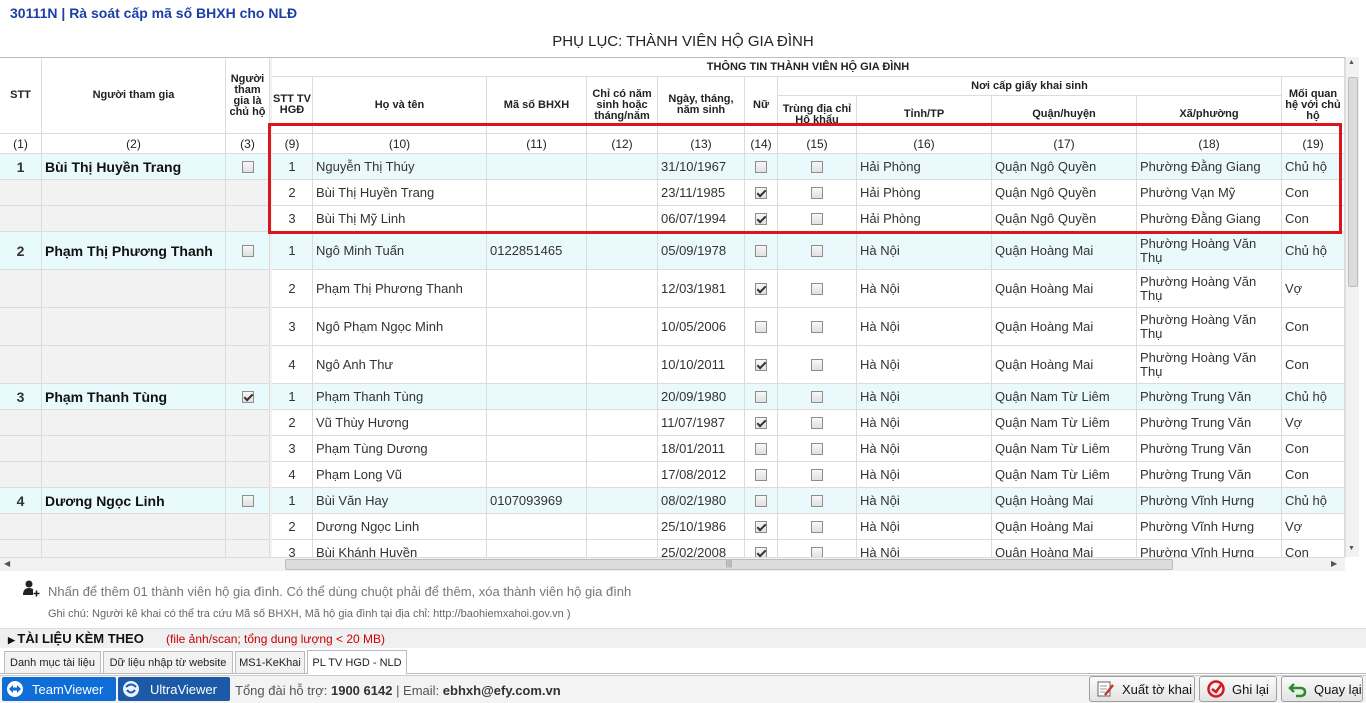 The width and height of the screenshot is (1366, 703). Describe the element at coordinates (134, 167) in the screenshot. I see `participant-name: Bùi Thị Huyền Trang` at that location.